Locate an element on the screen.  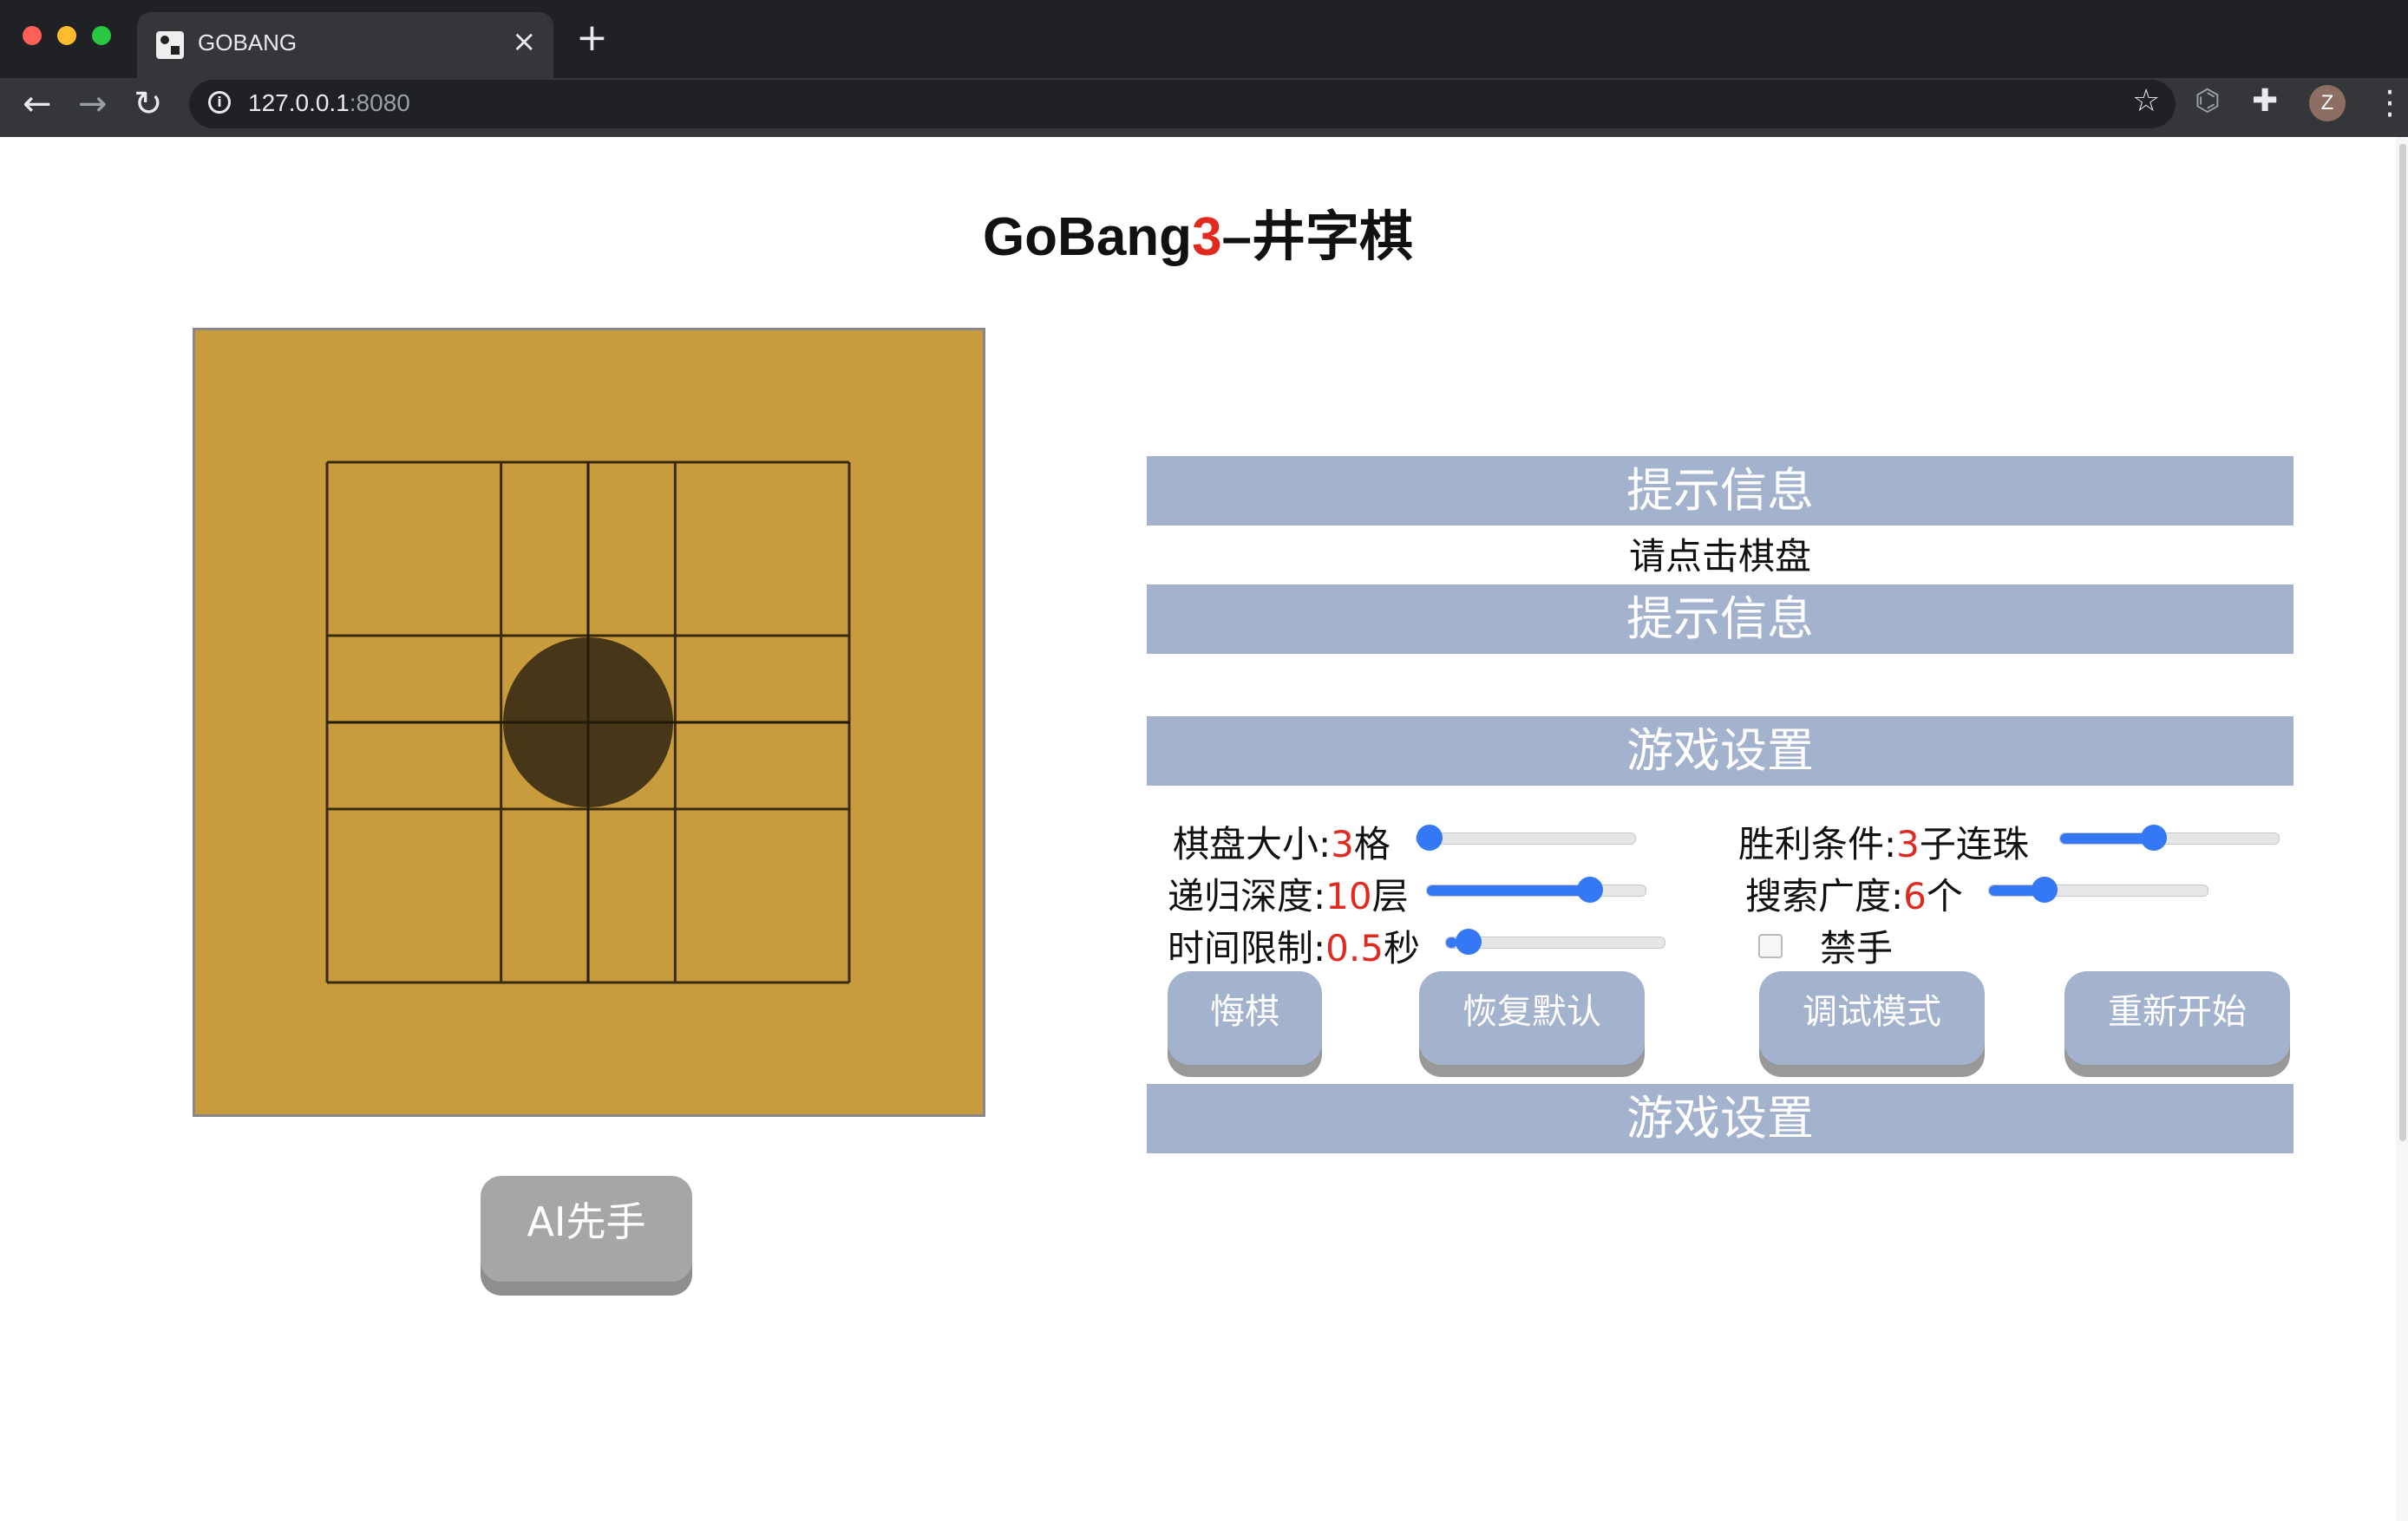
browser-tab: GOBANG × is located at coordinates (345, 45).